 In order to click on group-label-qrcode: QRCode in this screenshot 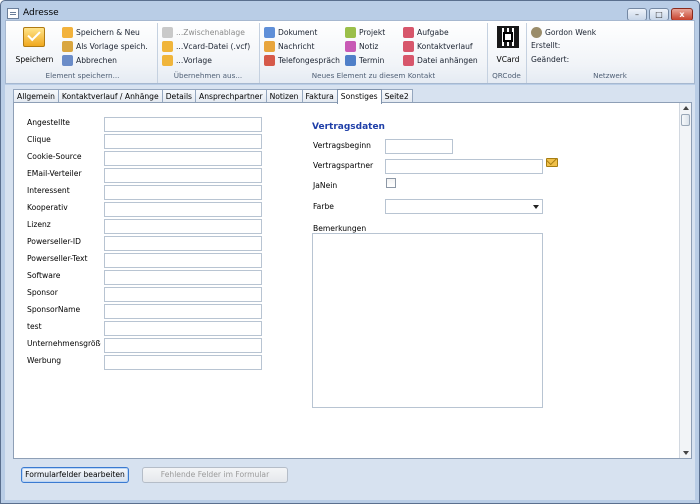, I will do `click(506, 75)`.